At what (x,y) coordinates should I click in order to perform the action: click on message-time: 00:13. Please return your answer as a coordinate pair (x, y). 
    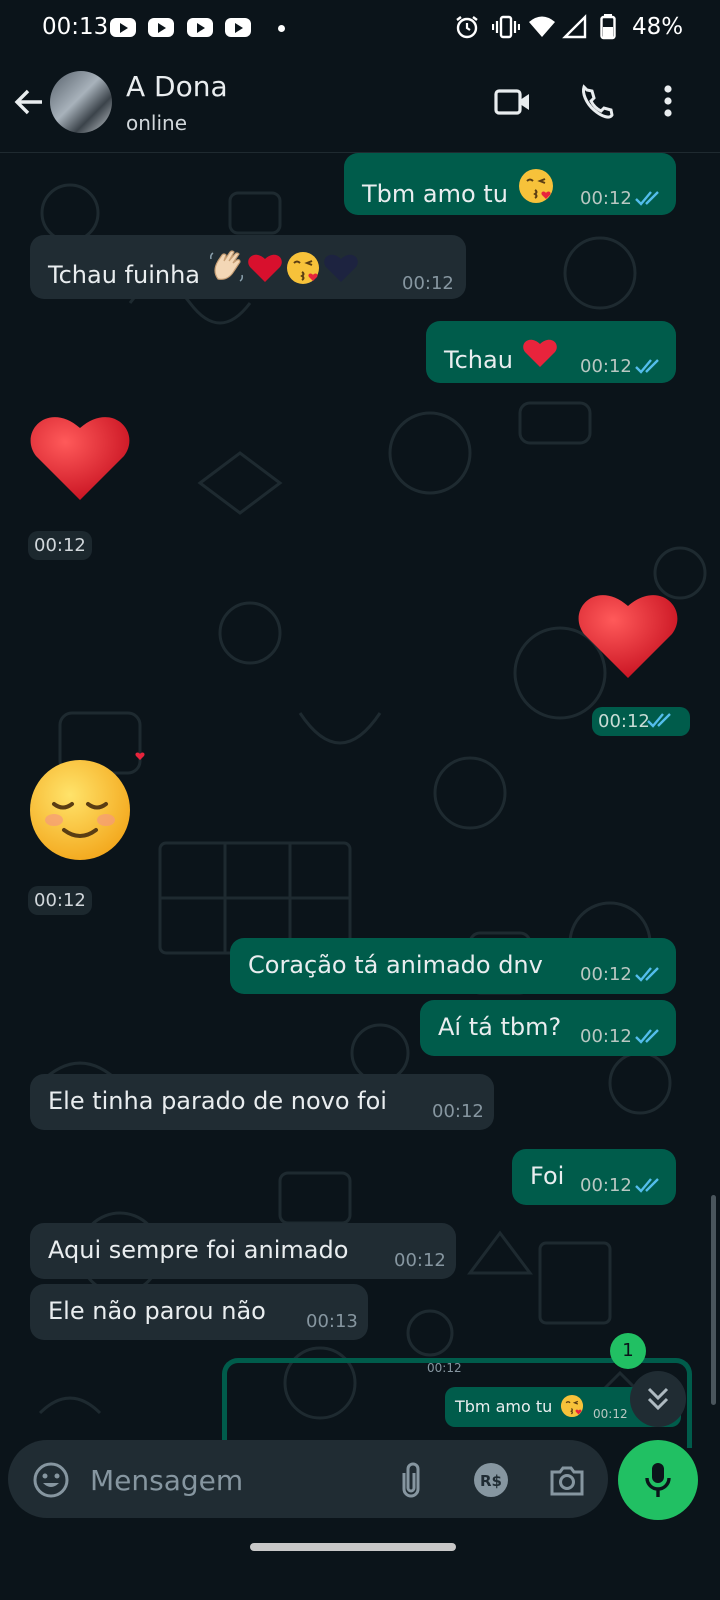
    Looking at the image, I should click on (332, 1321).